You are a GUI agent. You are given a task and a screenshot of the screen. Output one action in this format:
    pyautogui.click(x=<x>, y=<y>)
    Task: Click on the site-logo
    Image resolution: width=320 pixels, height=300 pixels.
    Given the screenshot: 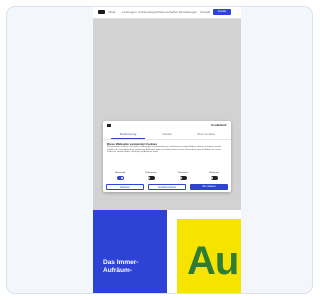 What is the action you would take?
    pyautogui.click(x=101, y=12)
    